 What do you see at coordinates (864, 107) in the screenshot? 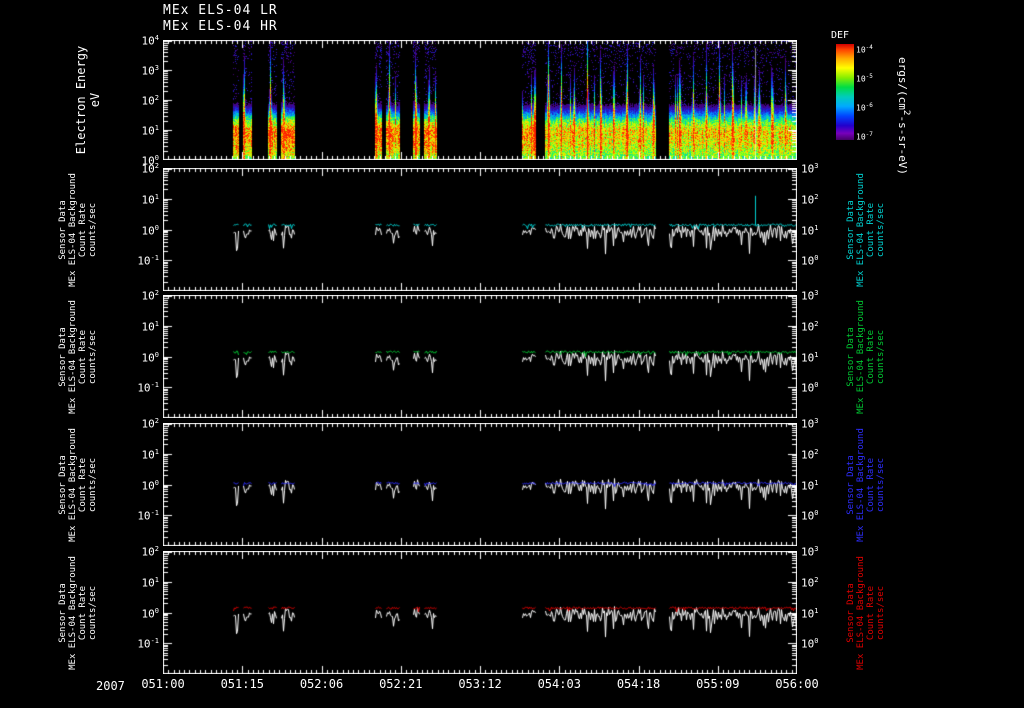
I see `colorbar-tick-label: 10-6` at bounding box center [864, 107].